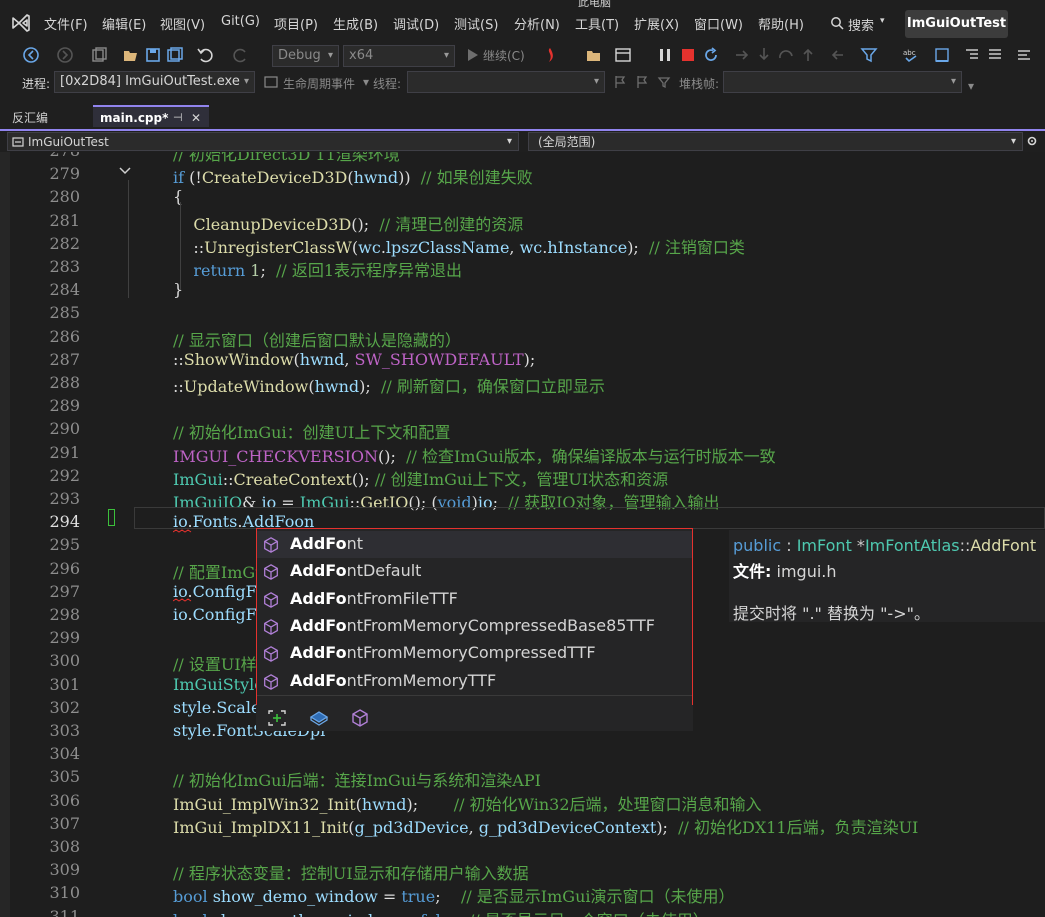  I want to click on save-icon, so click(153, 55).